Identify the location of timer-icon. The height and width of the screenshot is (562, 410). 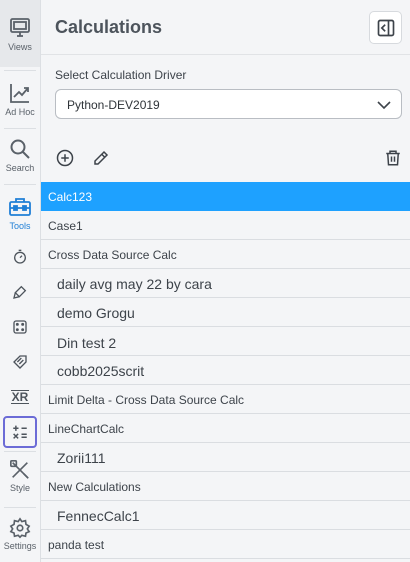
(20, 256).